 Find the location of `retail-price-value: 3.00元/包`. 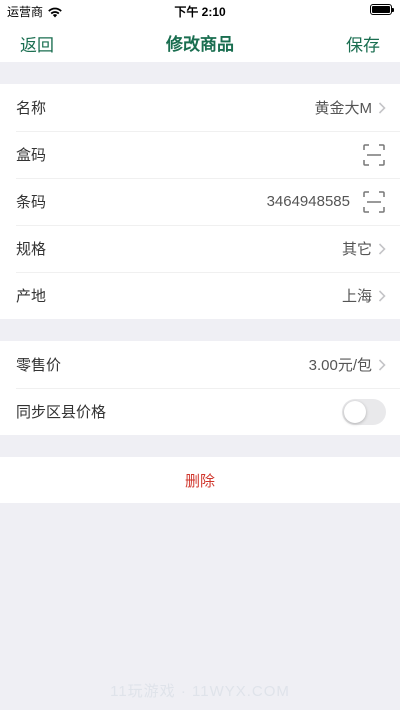

retail-price-value: 3.00元/包 is located at coordinates (340, 365).